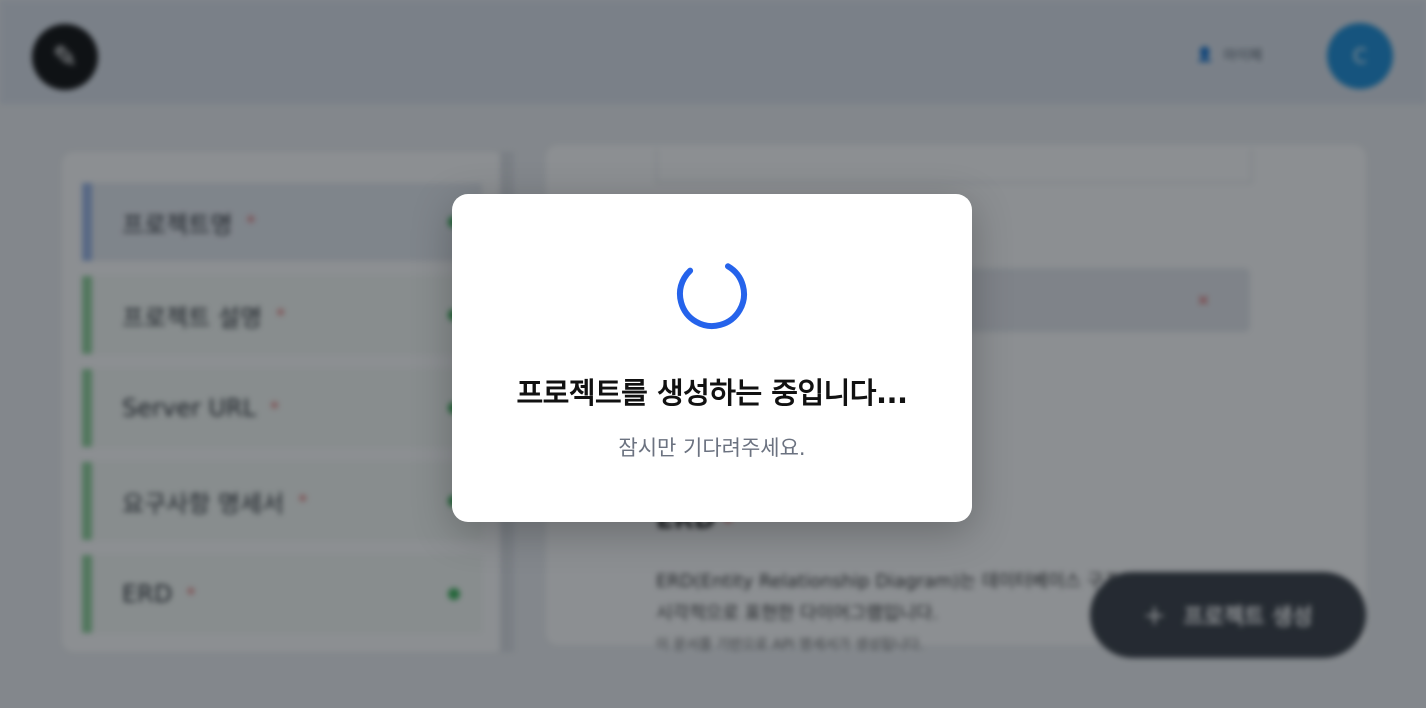 The image size is (1426, 708). What do you see at coordinates (712, 448) in the screenshot?
I see `loading-subtitle: 잠시만 기다려주세요.` at bounding box center [712, 448].